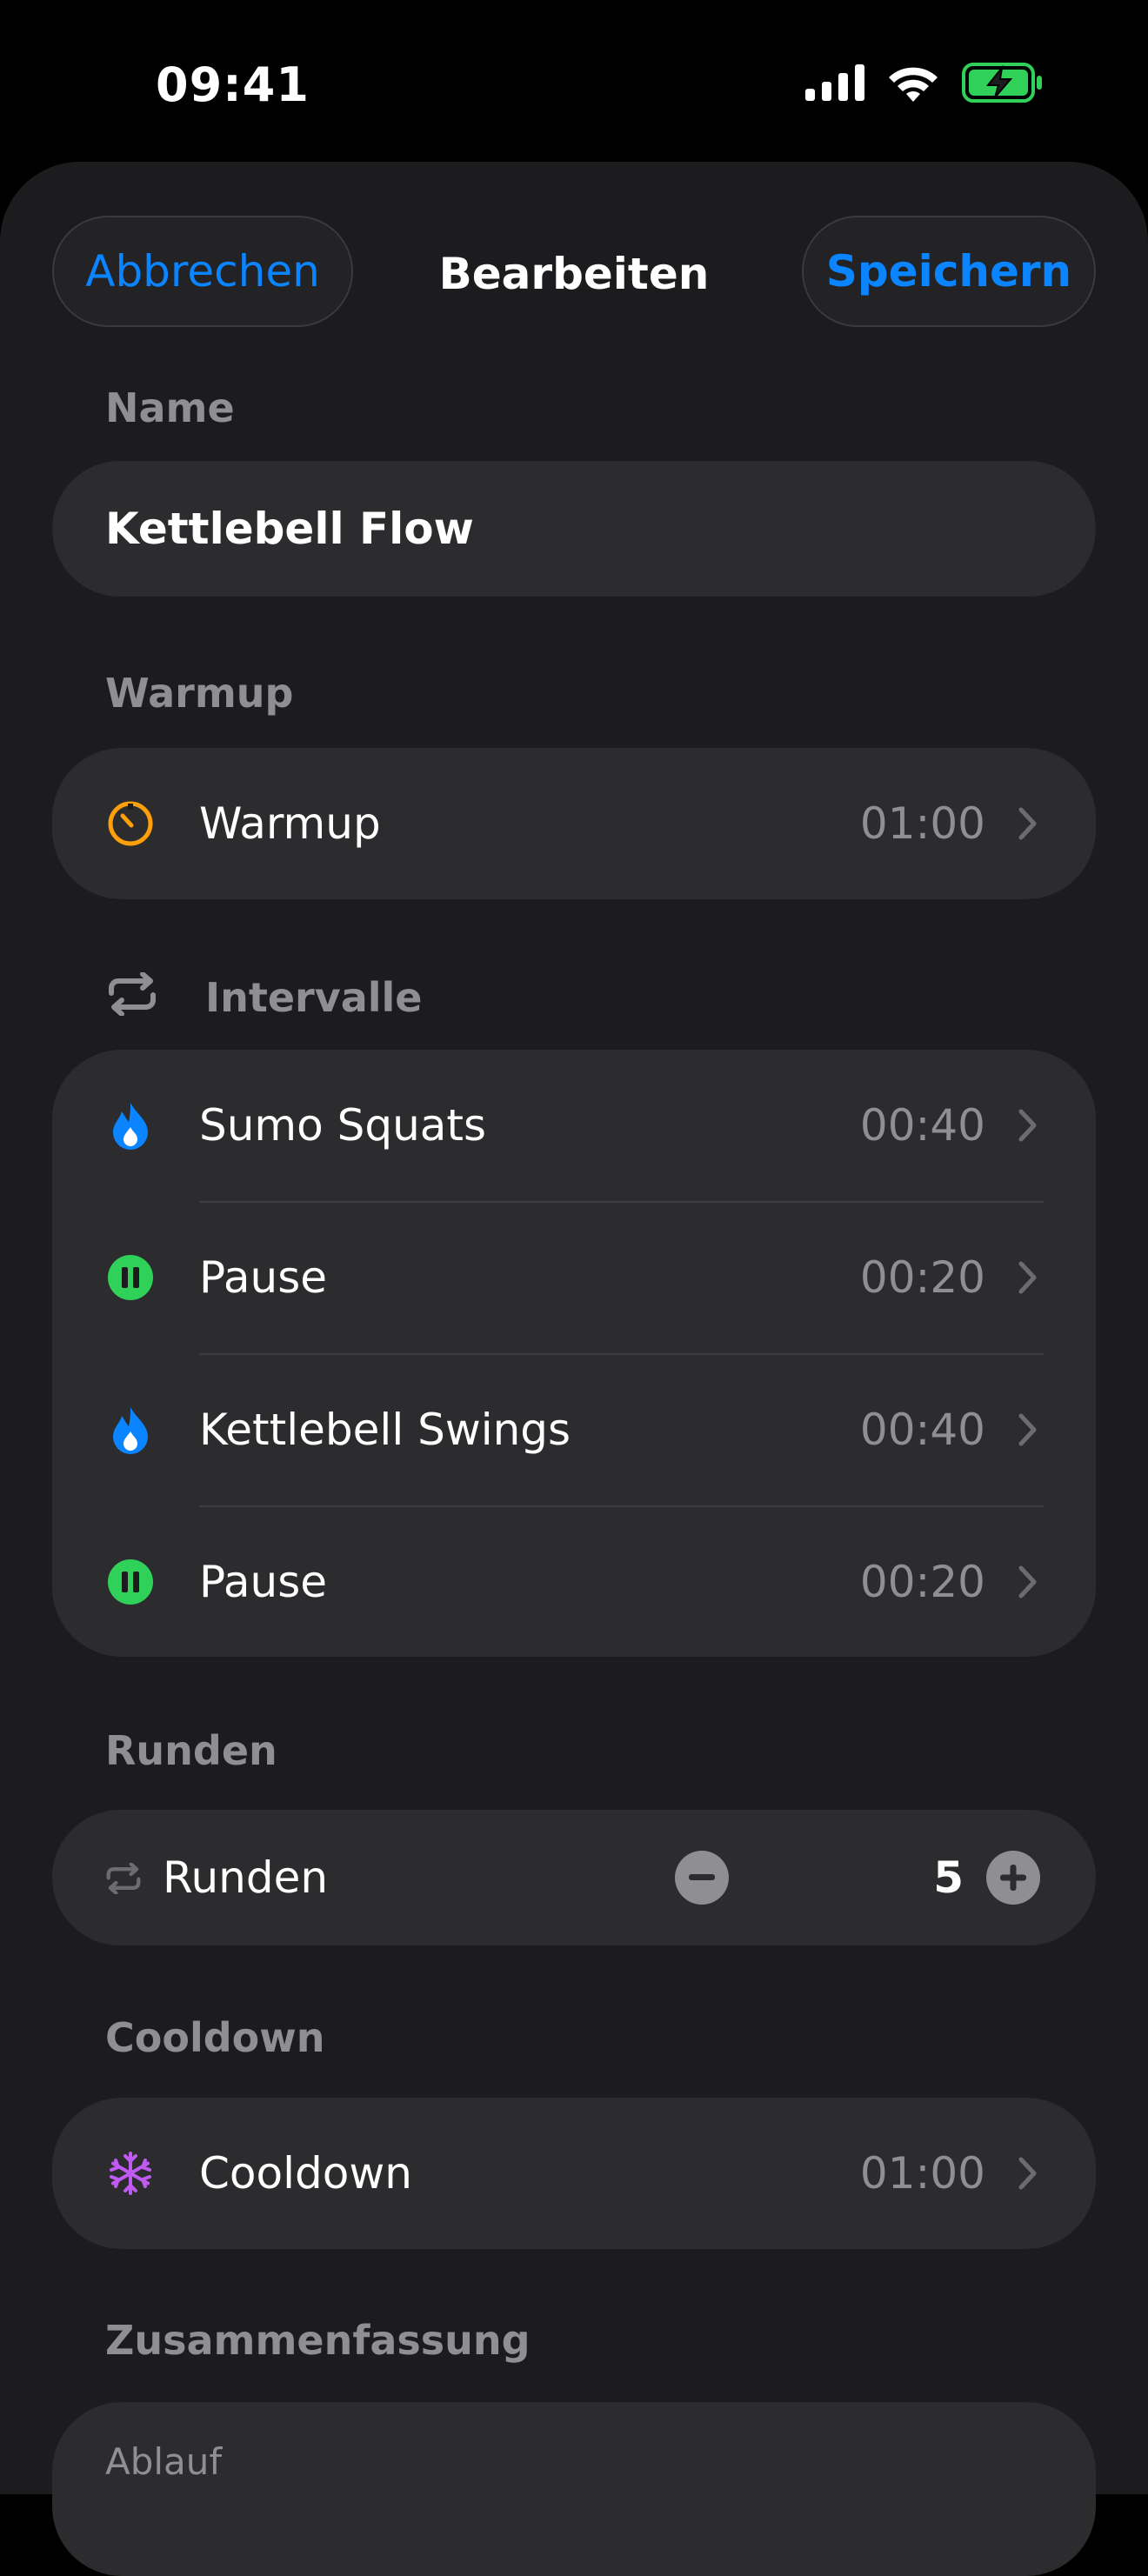  What do you see at coordinates (574, 81) in the screenshot?
I see `status-bar: 09:41` at bounding box center [574, 81].